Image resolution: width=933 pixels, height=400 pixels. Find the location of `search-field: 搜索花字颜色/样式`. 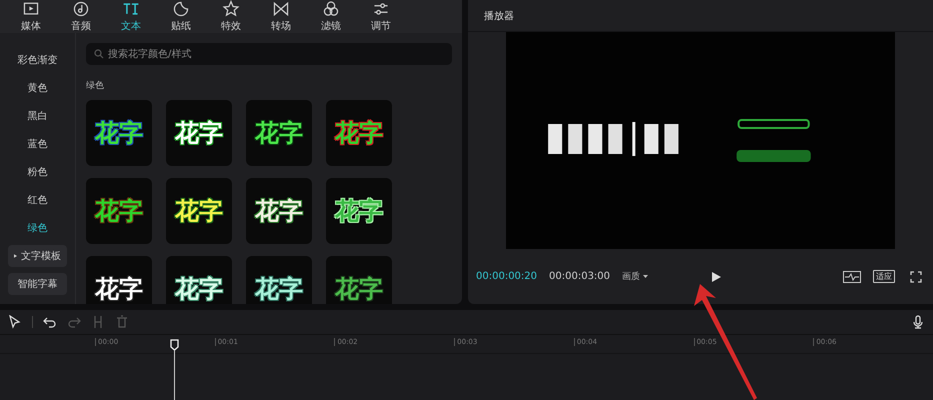

search-field: 搜索花字颜色/样式 is located at coordinates (269, 54).